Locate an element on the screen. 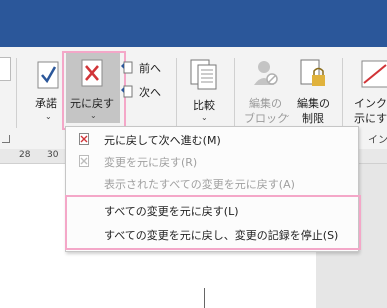  menu-item-reject-change: 変更を元に戻す(R) is located at coordinates (212, 161).